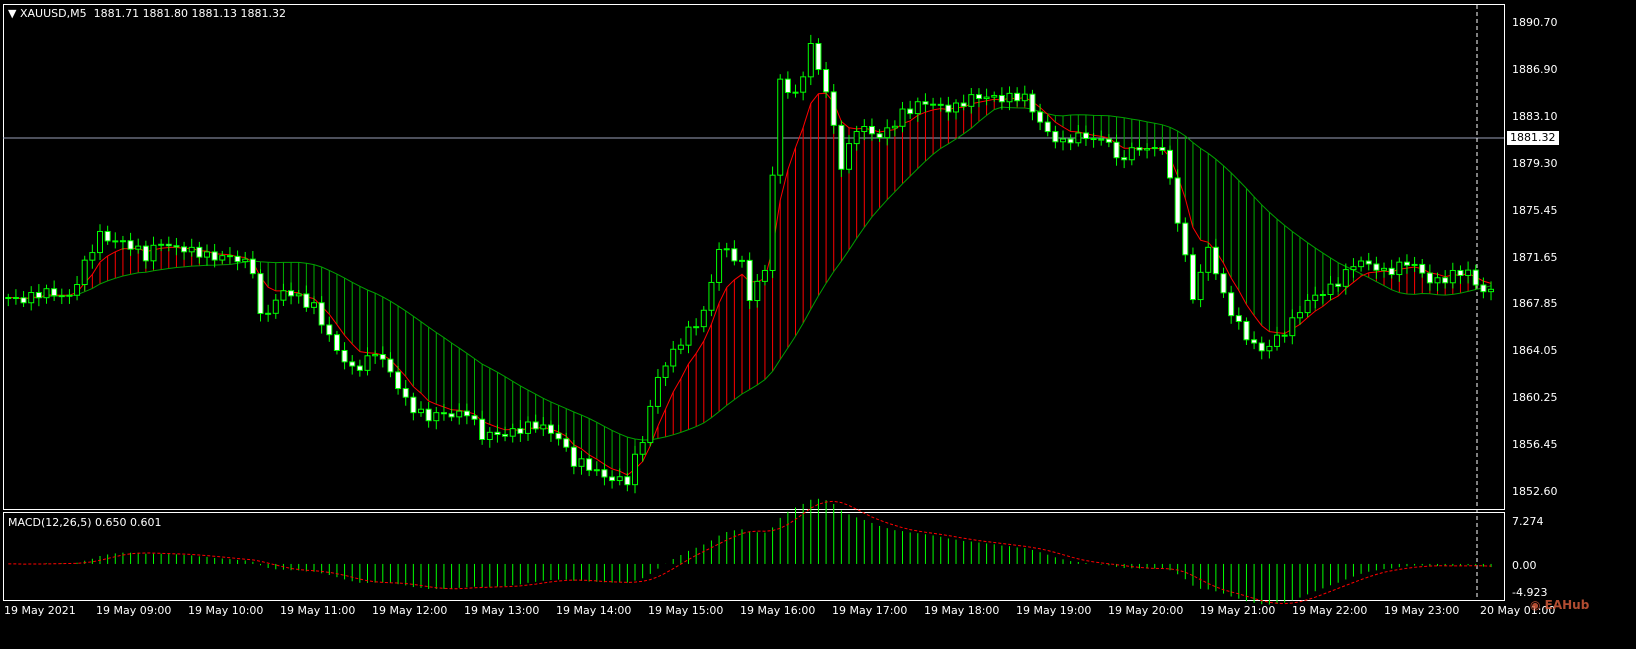 This screenshot has width=1636, height=649. I want to click on time-tick-label: 19 May 2021, so click(40, 610).